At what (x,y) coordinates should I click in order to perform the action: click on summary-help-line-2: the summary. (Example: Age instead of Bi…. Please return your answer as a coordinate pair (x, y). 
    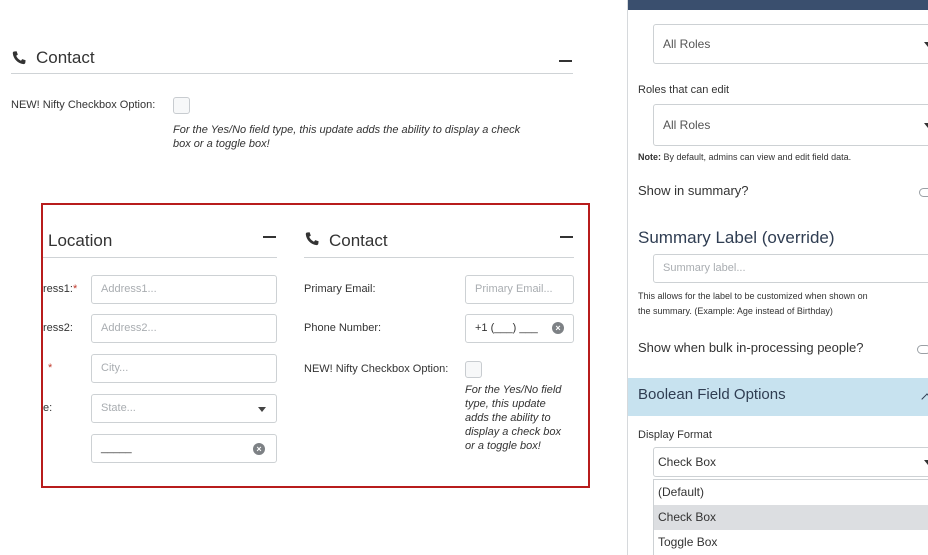
    Looking at the image, I should click on (735, 311).